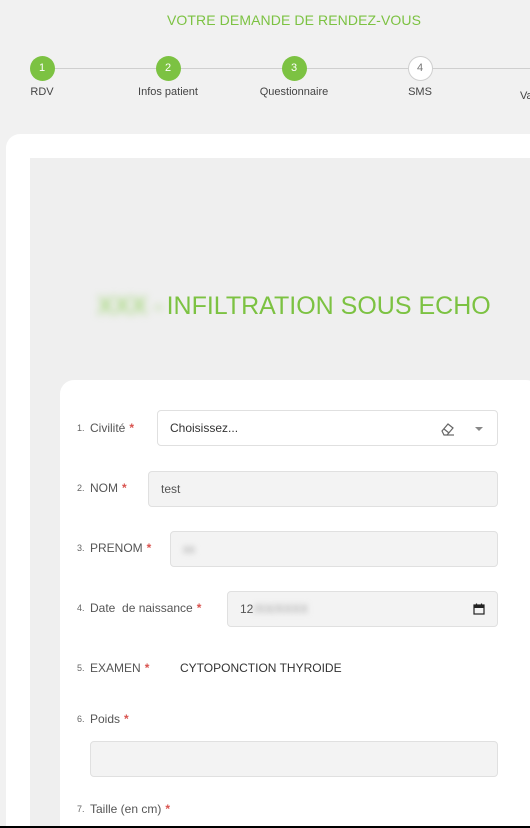 The image size is (530, 828). I want to click on field-taille-label: 7. Taille (en cm) *, so click(124, 809).